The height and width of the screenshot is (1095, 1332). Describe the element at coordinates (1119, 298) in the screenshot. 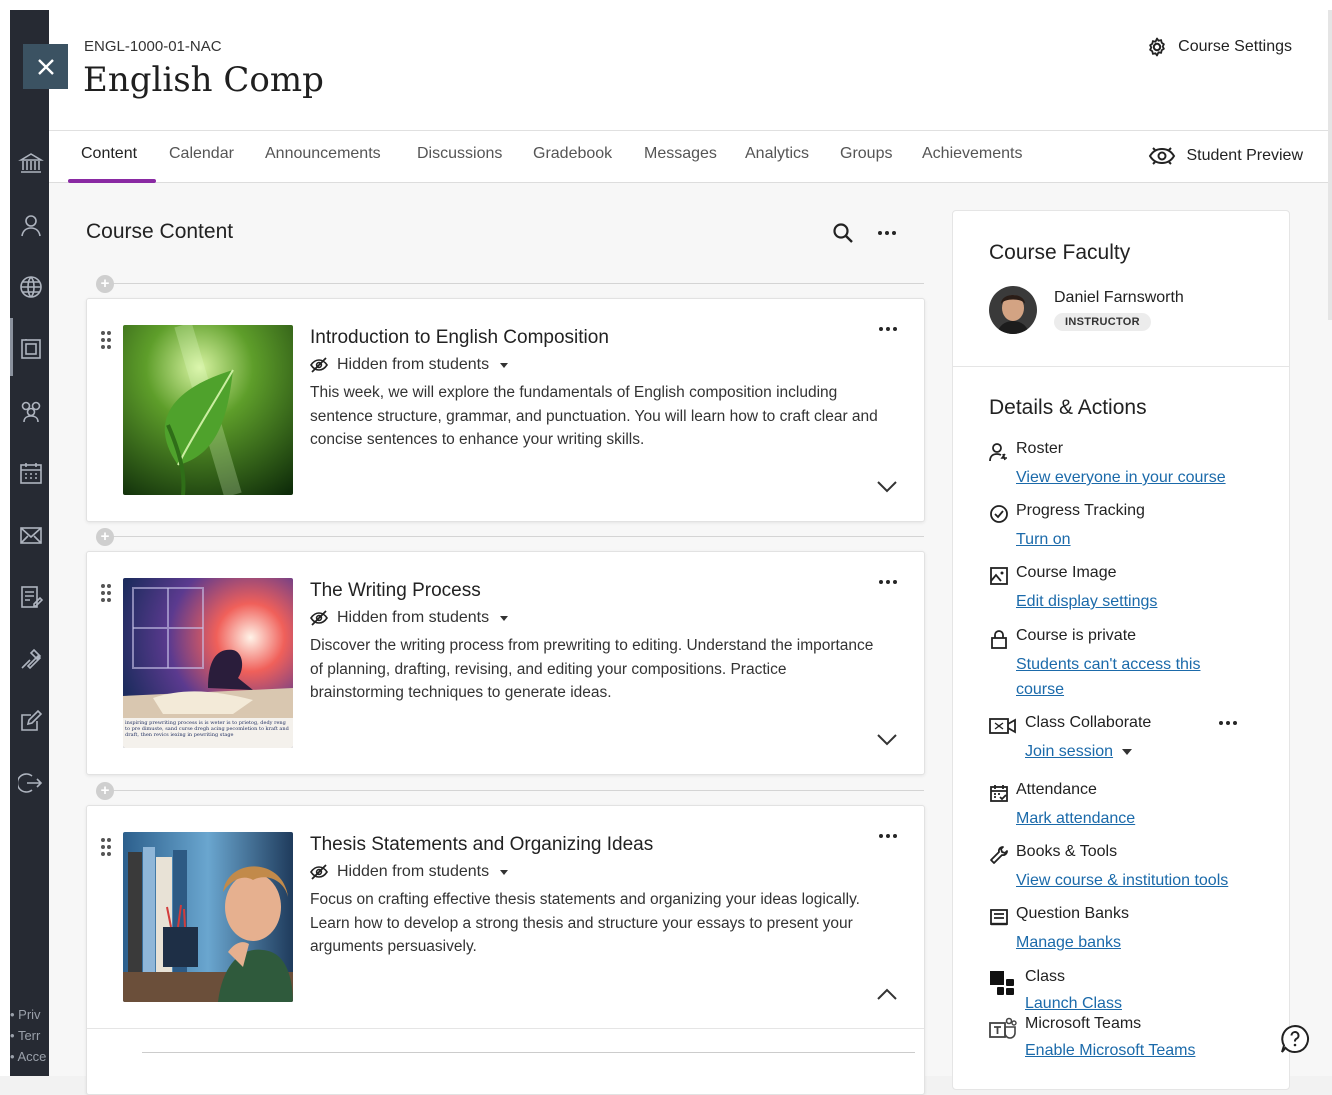

I see `faculty-name: Daniel Farnsworth` at that location.